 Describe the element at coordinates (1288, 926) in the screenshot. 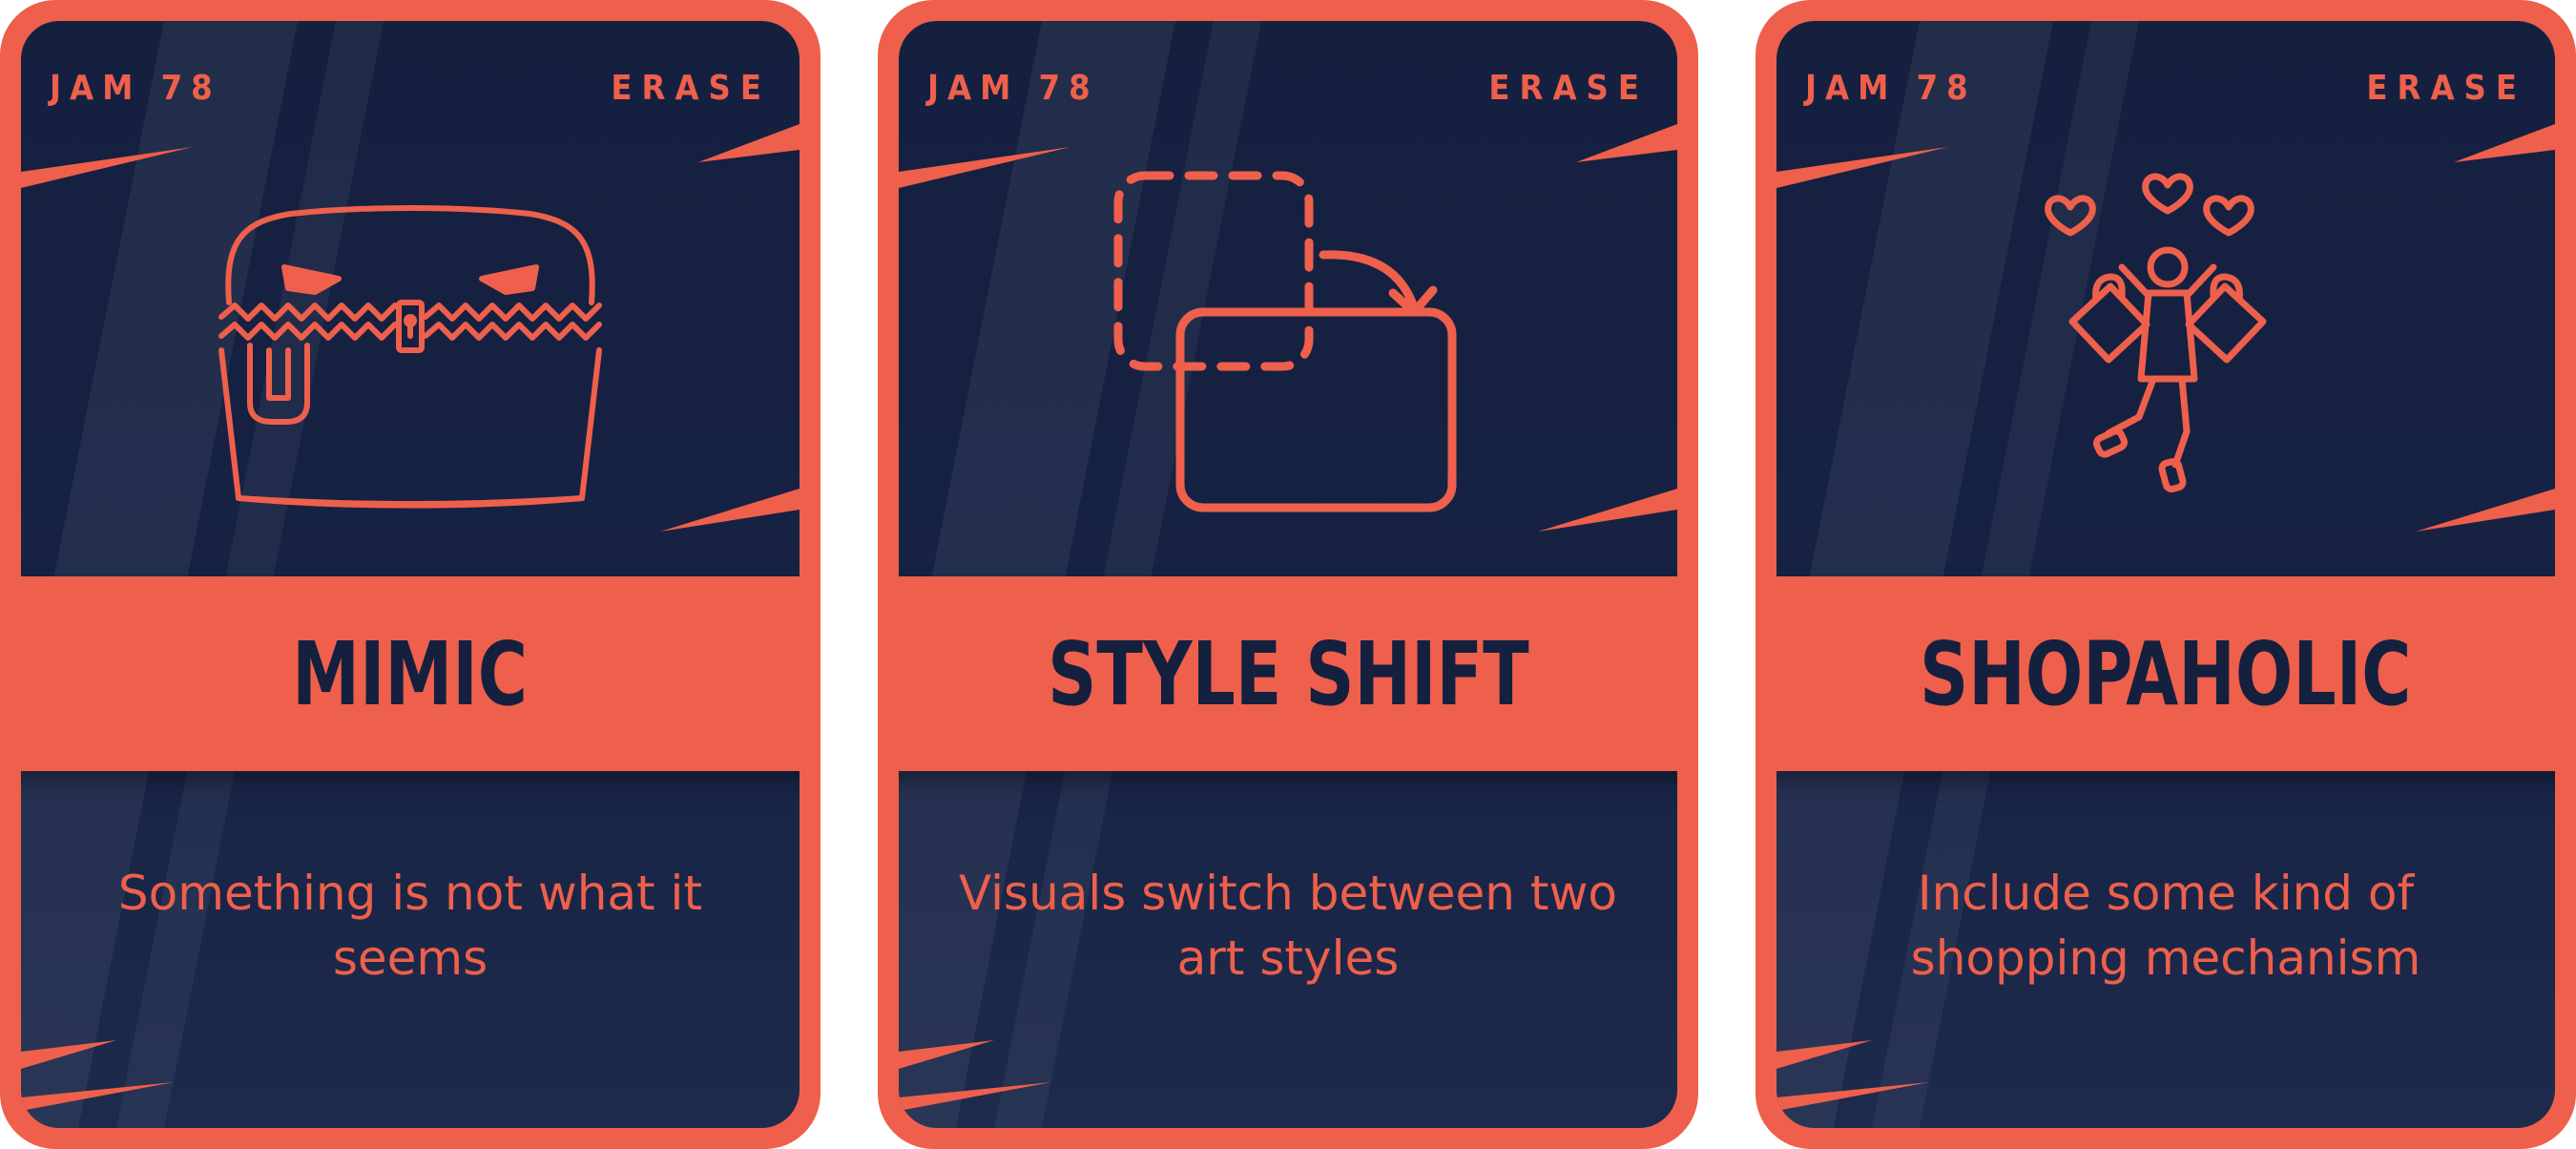

I see `card-description: Visuals switch between two art styles` at that location.